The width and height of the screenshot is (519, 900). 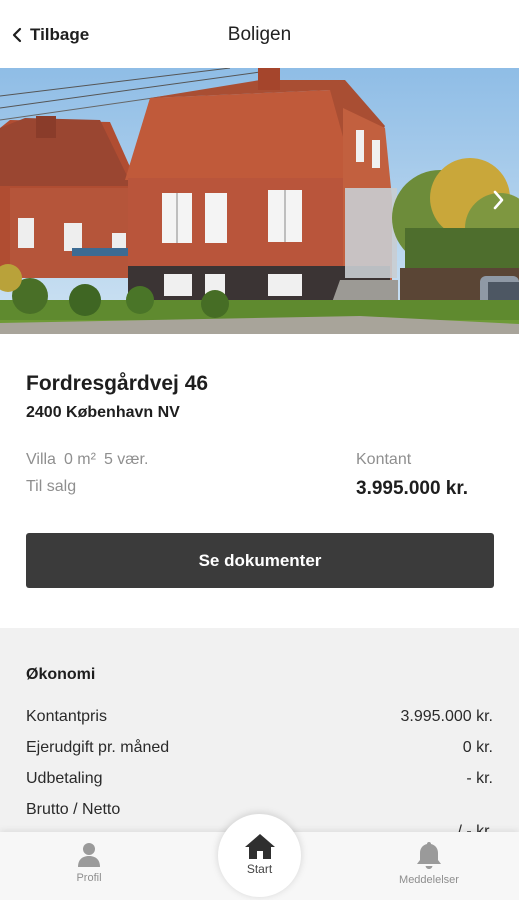 I want to click on listing-address: Fordresgårdvej 46, so click(x=117, y=383).